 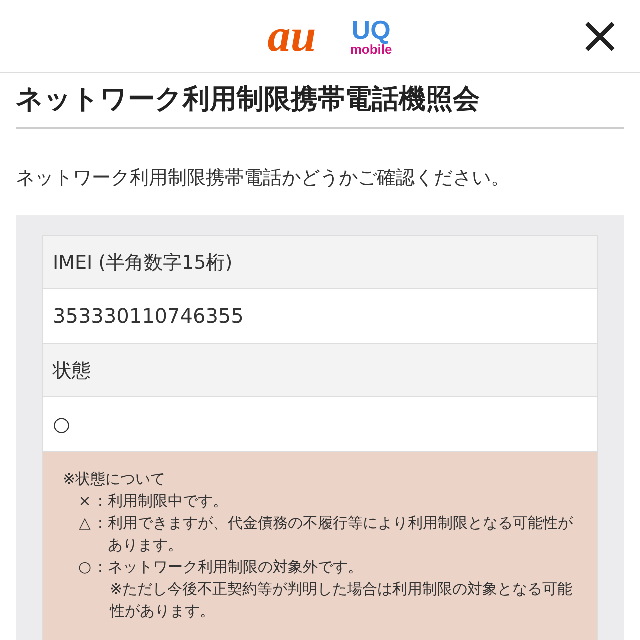 I want to click on status-symbol: △, so click(x=85, y=523).